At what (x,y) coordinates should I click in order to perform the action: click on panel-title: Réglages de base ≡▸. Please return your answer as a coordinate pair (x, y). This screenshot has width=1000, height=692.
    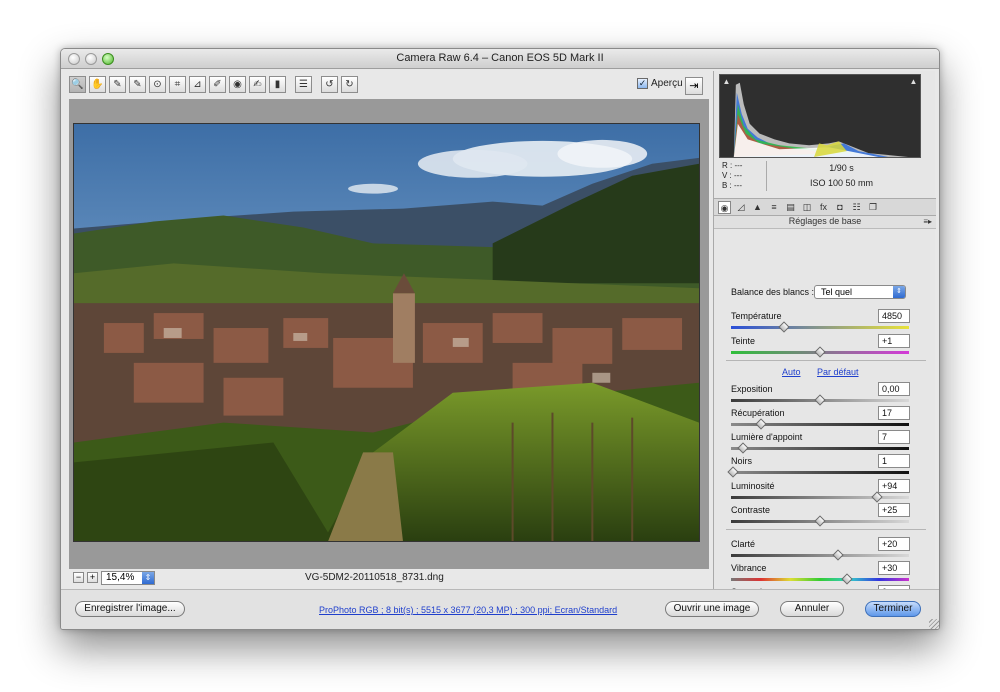
    Looking at the image, I should click on (825, 222).